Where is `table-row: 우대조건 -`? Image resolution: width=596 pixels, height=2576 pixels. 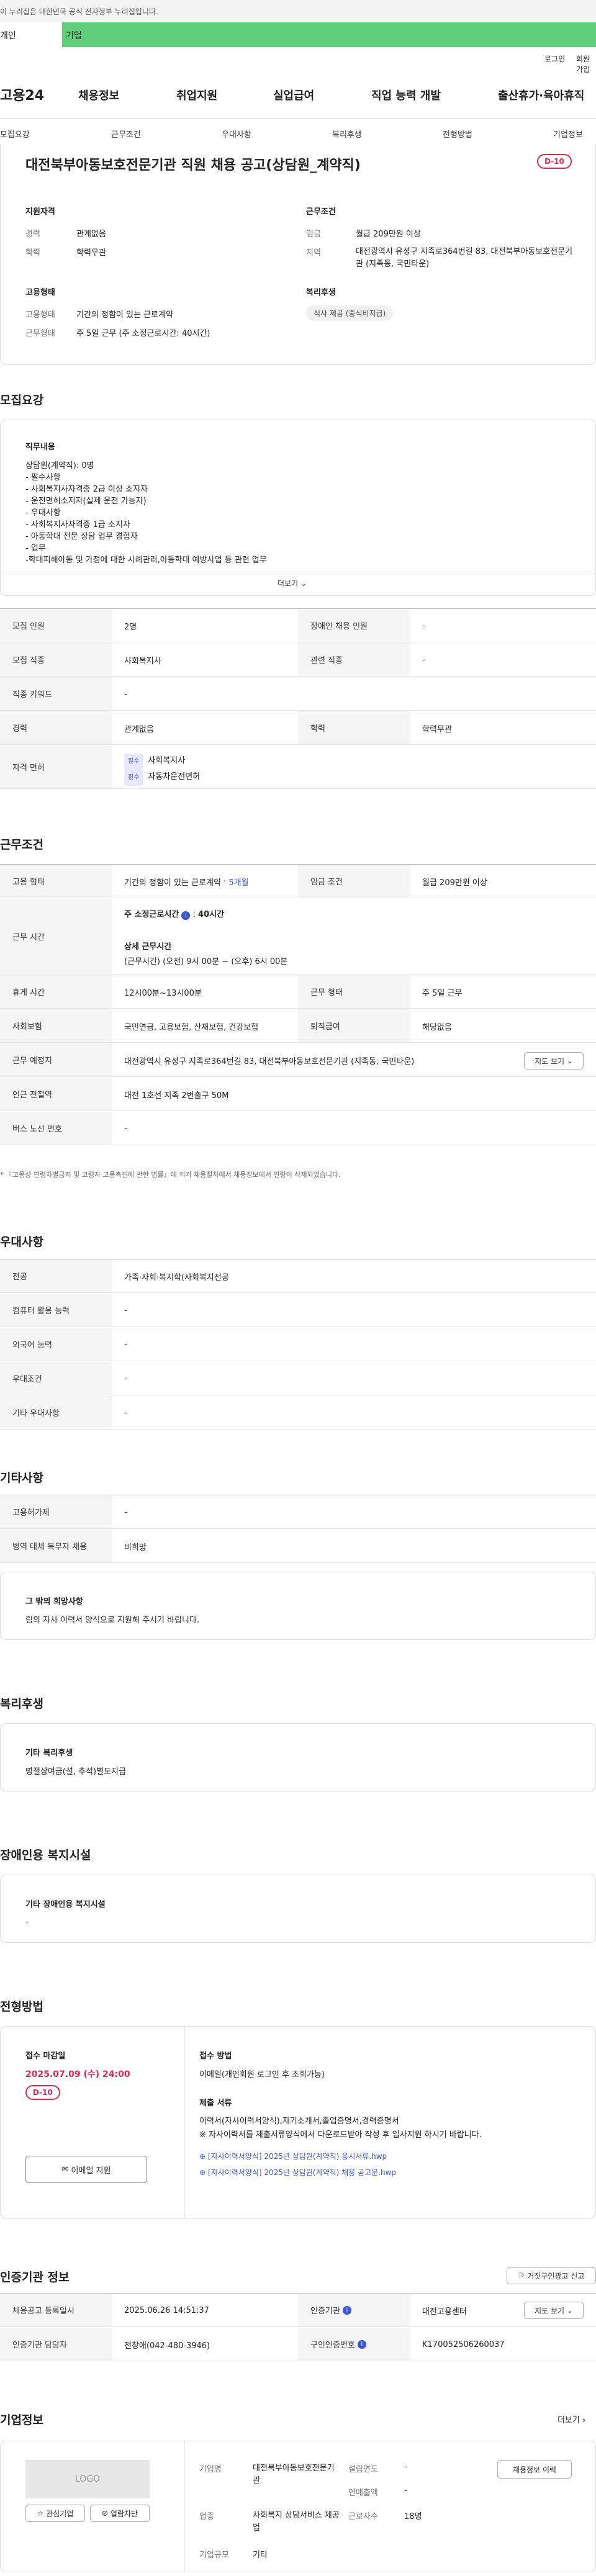
table-row: 우대조건 - is located at coordinates (298, 1378).